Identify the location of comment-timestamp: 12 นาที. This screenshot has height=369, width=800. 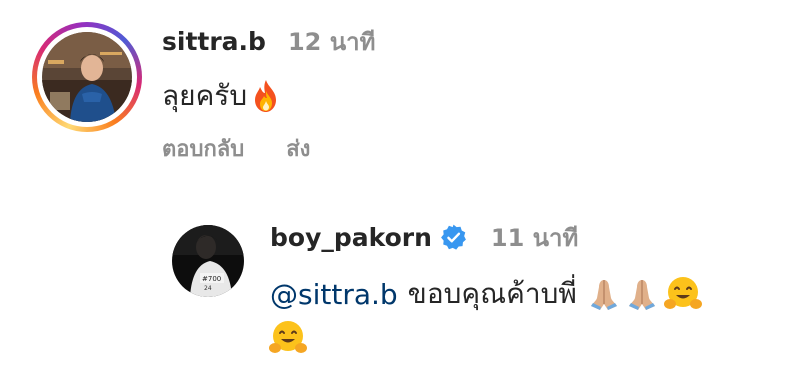
(331, 41).